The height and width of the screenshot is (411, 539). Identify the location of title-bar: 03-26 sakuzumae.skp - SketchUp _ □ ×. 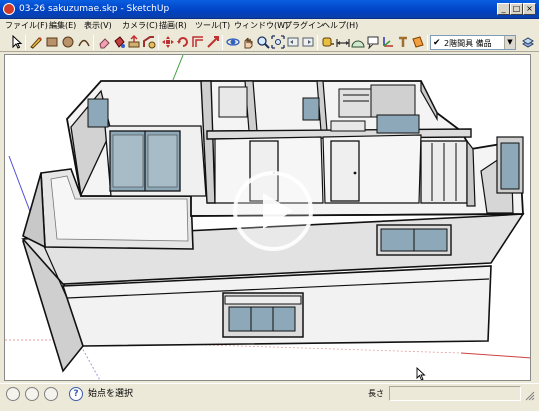
(269, 9).